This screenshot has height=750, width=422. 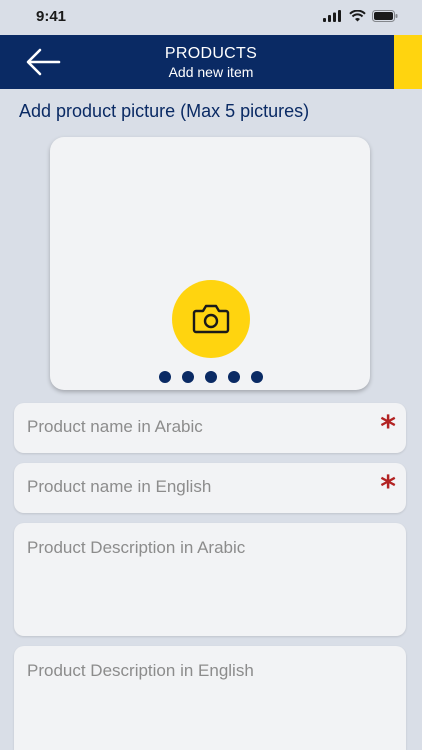 What do you see at coordinates (385, 16) in the screenshot?
I see `battery-icon` at bounding box center [385, 16].